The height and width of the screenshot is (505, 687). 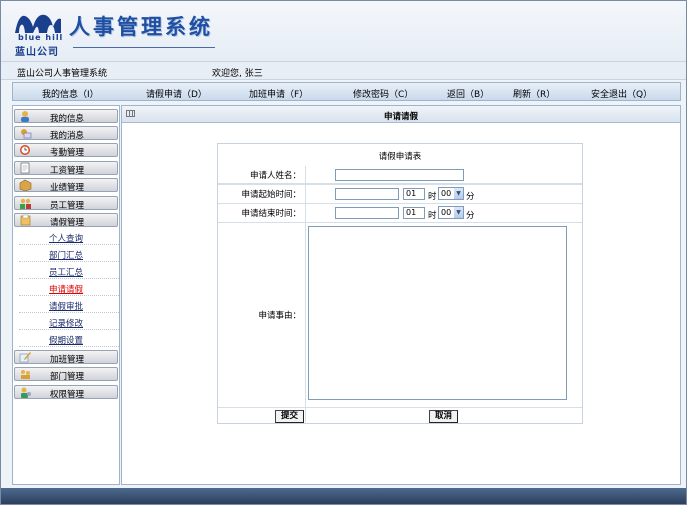 I want to click on start-date-input, so click(x=367, y=194).